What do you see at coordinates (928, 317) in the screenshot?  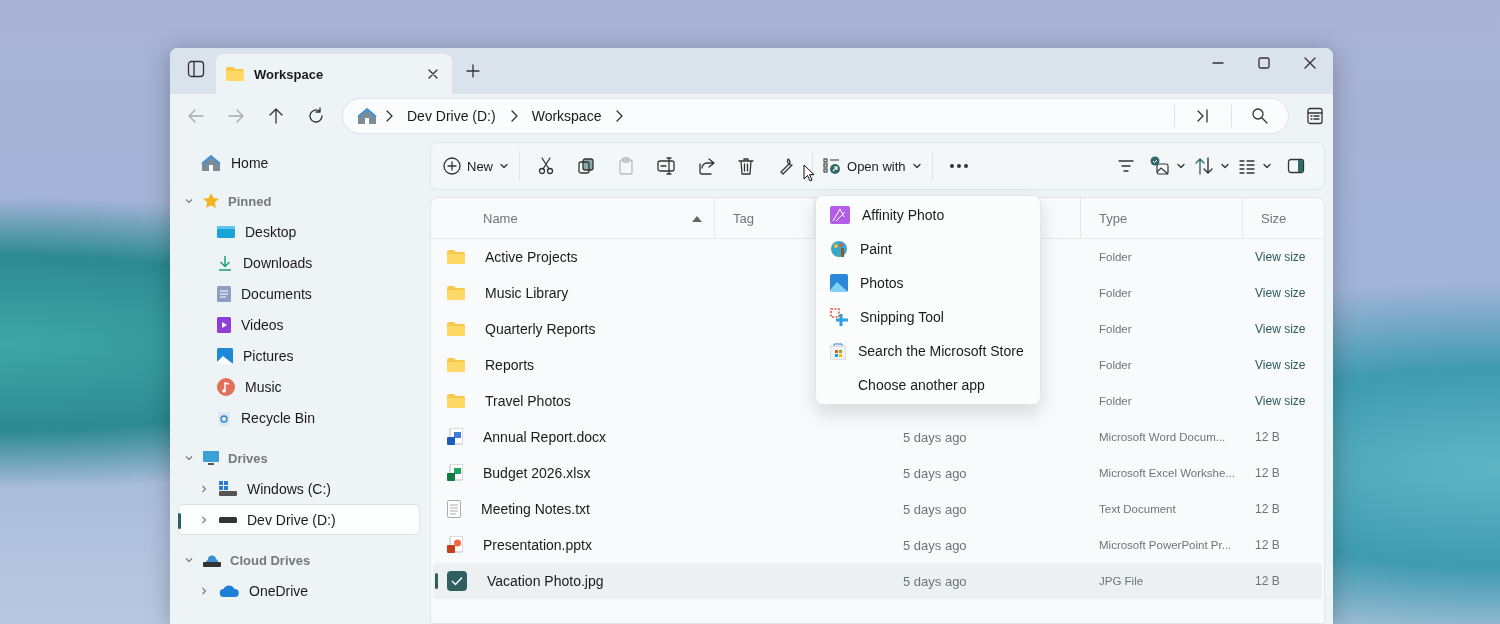 I see `menu-item: Snipping Tool` at bounding box center [928, 317].